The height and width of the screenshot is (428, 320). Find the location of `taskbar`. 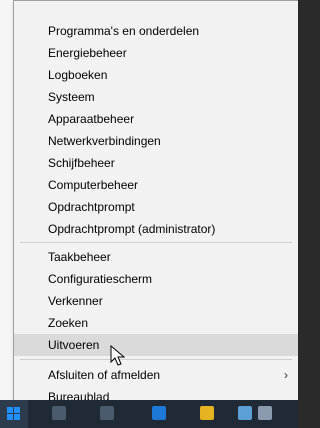

taskbar is located at coordinates (149, 414).